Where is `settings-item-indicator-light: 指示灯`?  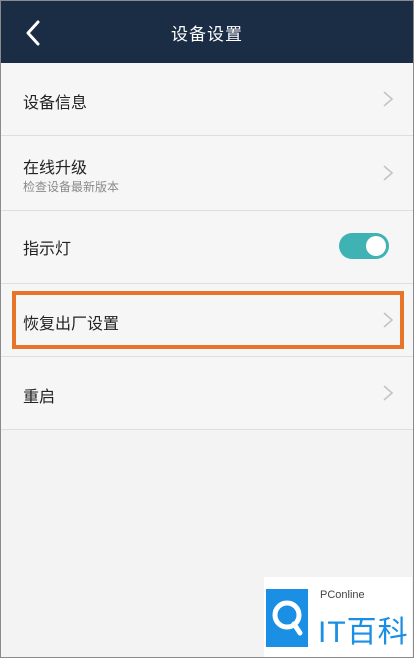 settings-item-indicator-light: 指示灯 is located at coordinates (207, 247).